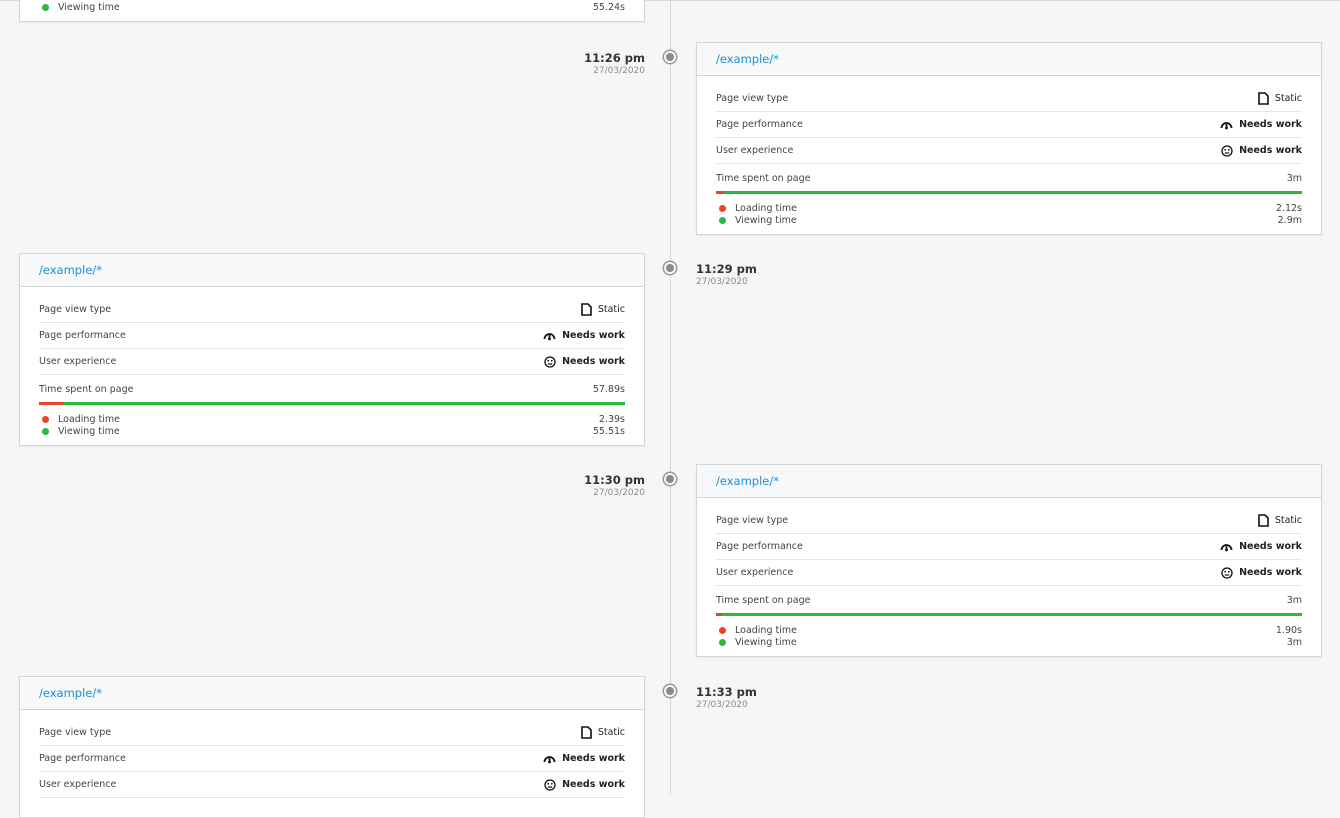  Describe the element at coordinates (1009, 220) in the screenshot. I see `legend-viewing-time: Viewing time 2.9m` at that location.